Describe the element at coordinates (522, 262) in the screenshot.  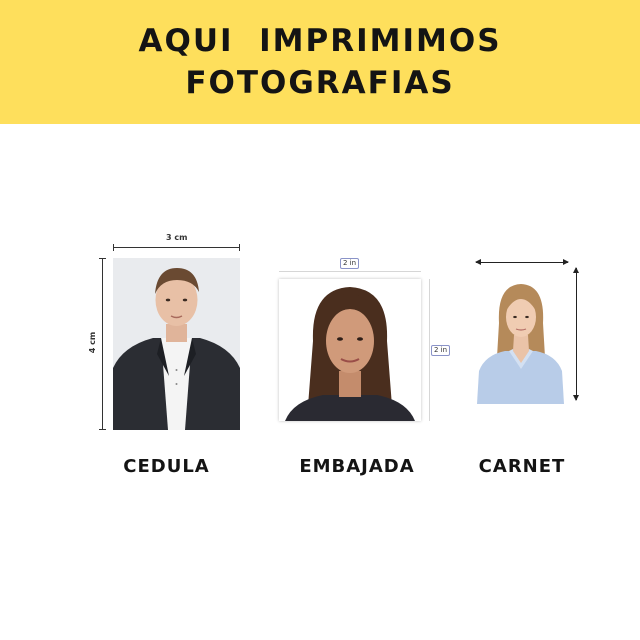
I see `carnet-width-arrow` at that location.